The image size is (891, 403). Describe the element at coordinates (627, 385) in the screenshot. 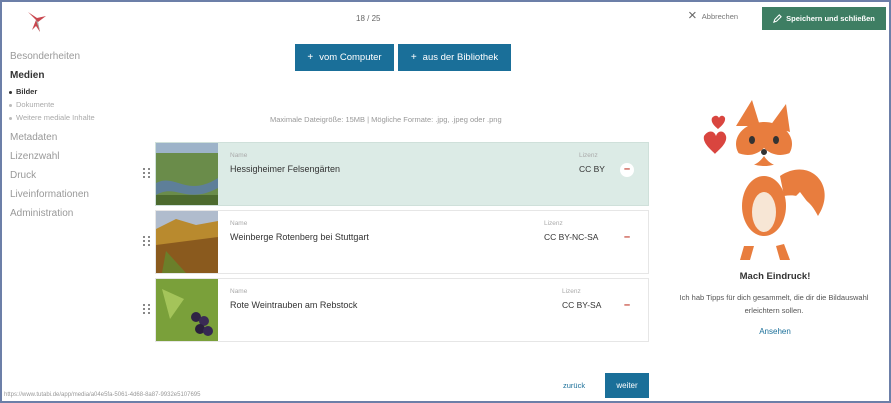

I see `next-button: weiter` at that location.